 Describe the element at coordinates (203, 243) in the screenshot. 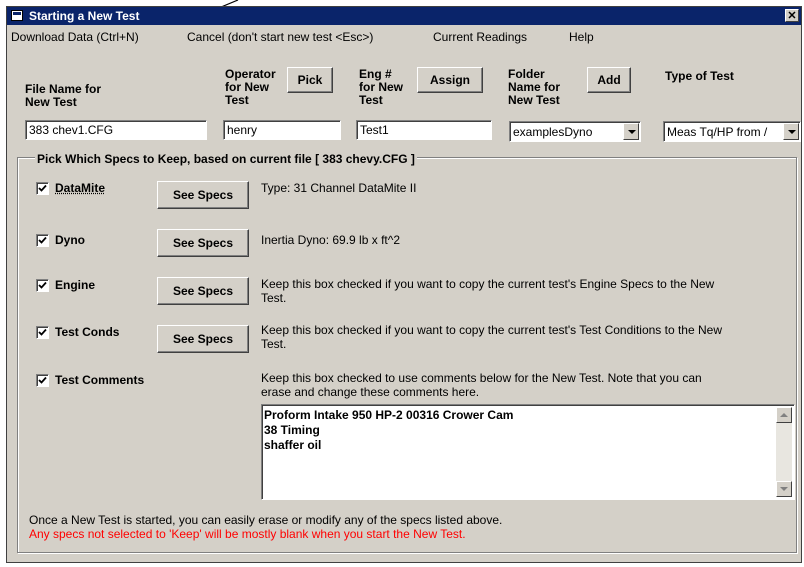

I see `dyno-see-specs-button: See Specs` at that location.